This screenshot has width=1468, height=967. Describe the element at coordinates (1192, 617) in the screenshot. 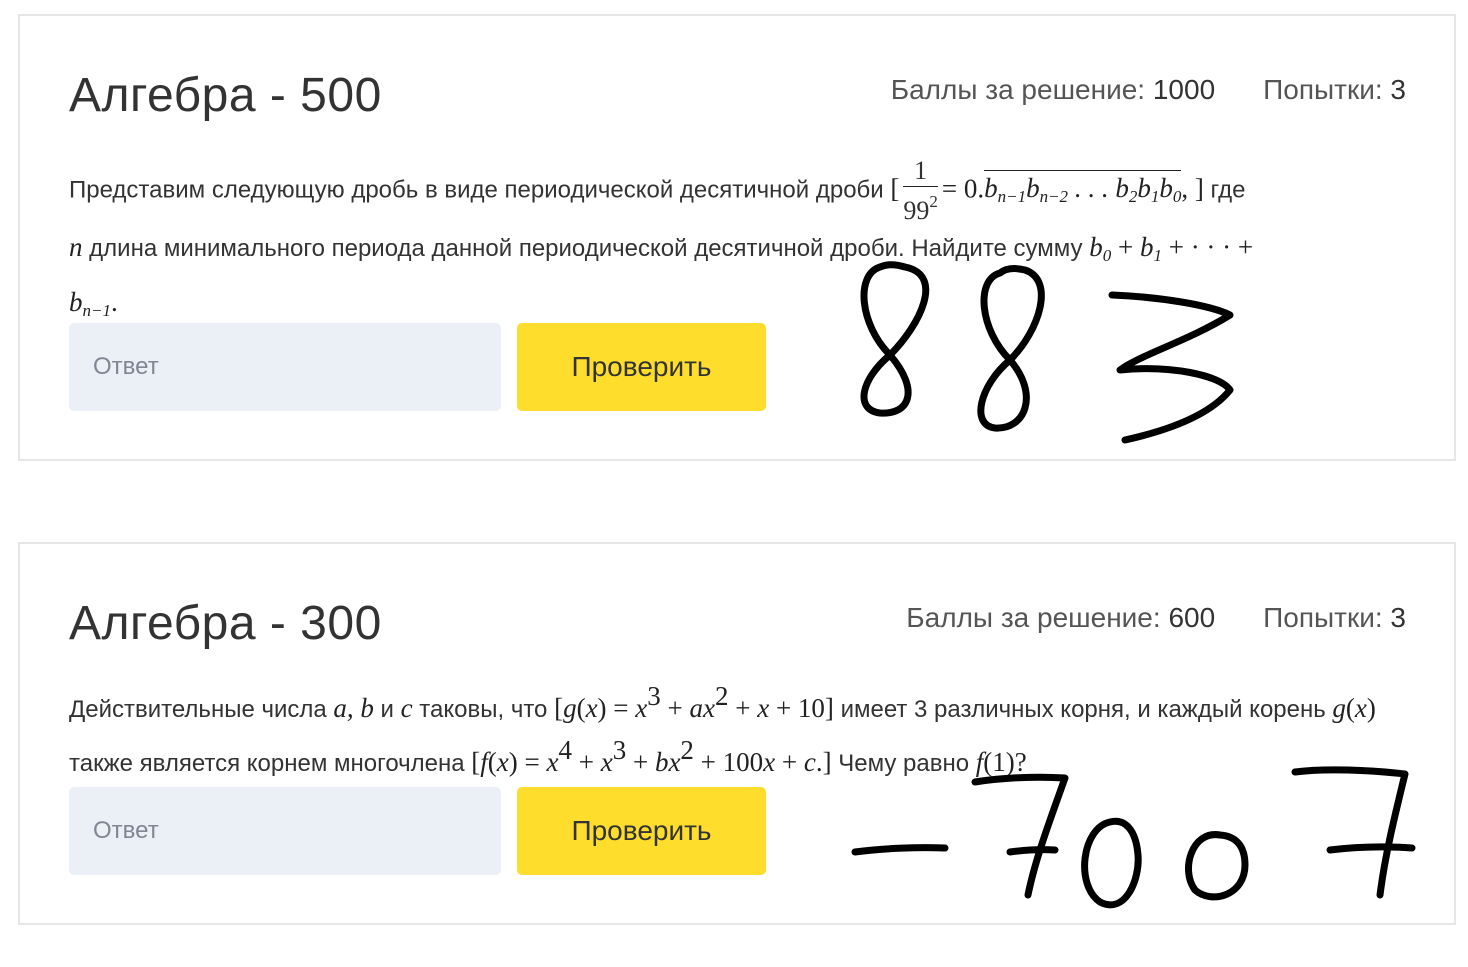

I see `points-value: 600` at that location.